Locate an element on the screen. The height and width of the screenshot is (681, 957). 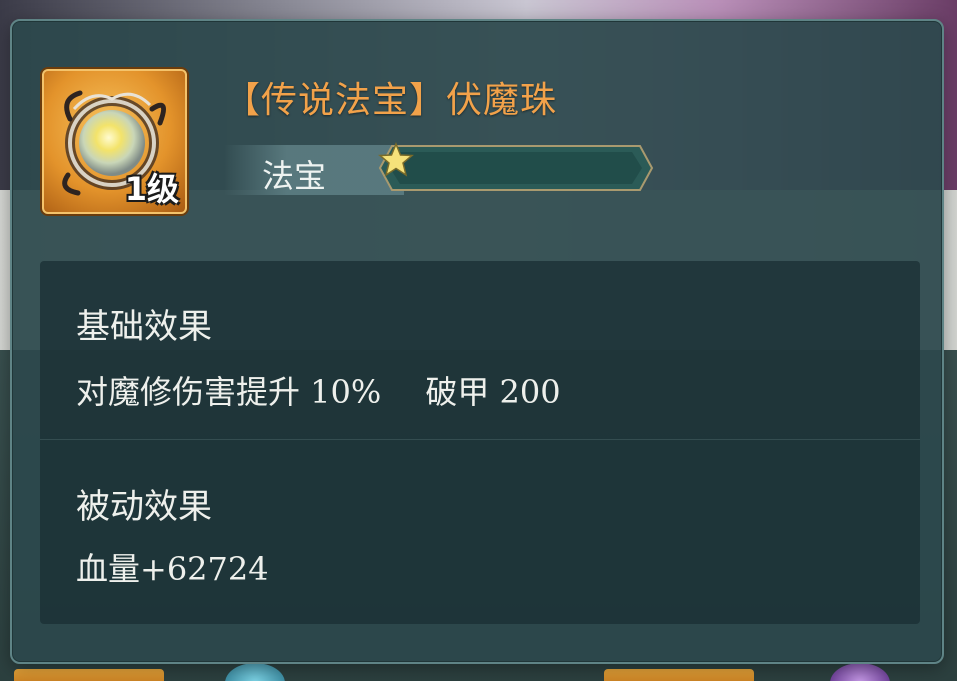
base-stat-armor-break: 破甲 200 is located at coordinates (493, 392).